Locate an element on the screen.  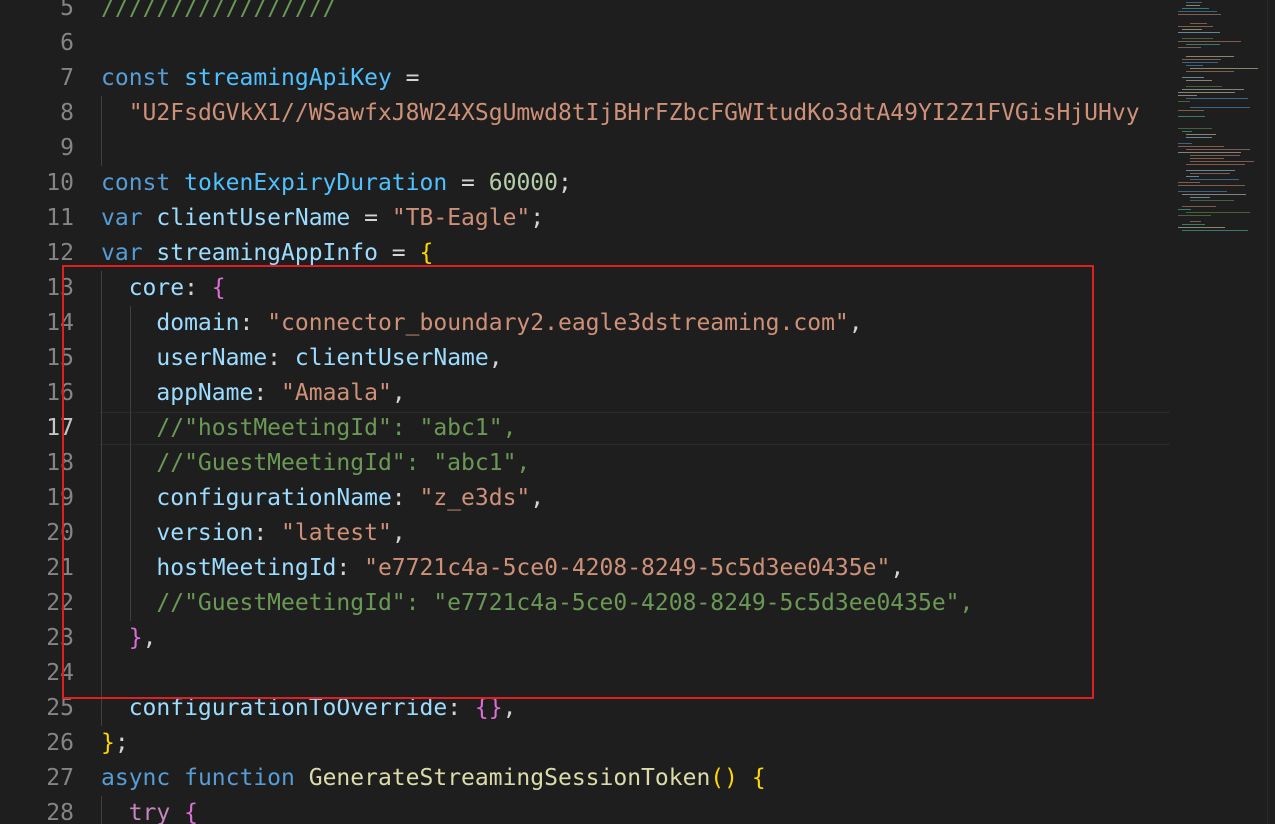
code-line: 17 //"hostMeetingId": "abc1", is located at coordinates (585, 428).